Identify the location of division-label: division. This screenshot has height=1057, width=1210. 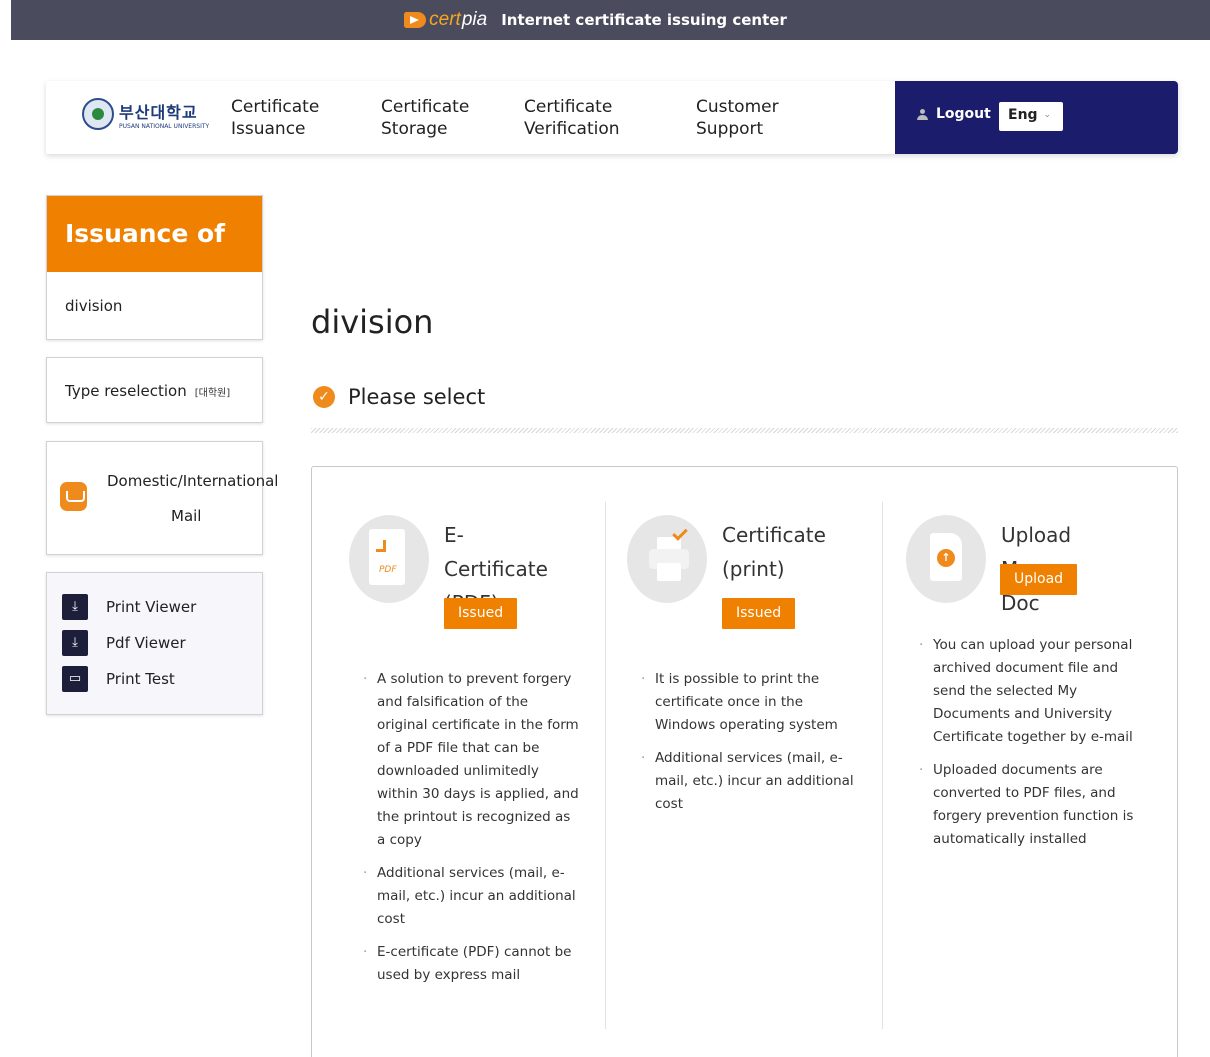
(94, 306).